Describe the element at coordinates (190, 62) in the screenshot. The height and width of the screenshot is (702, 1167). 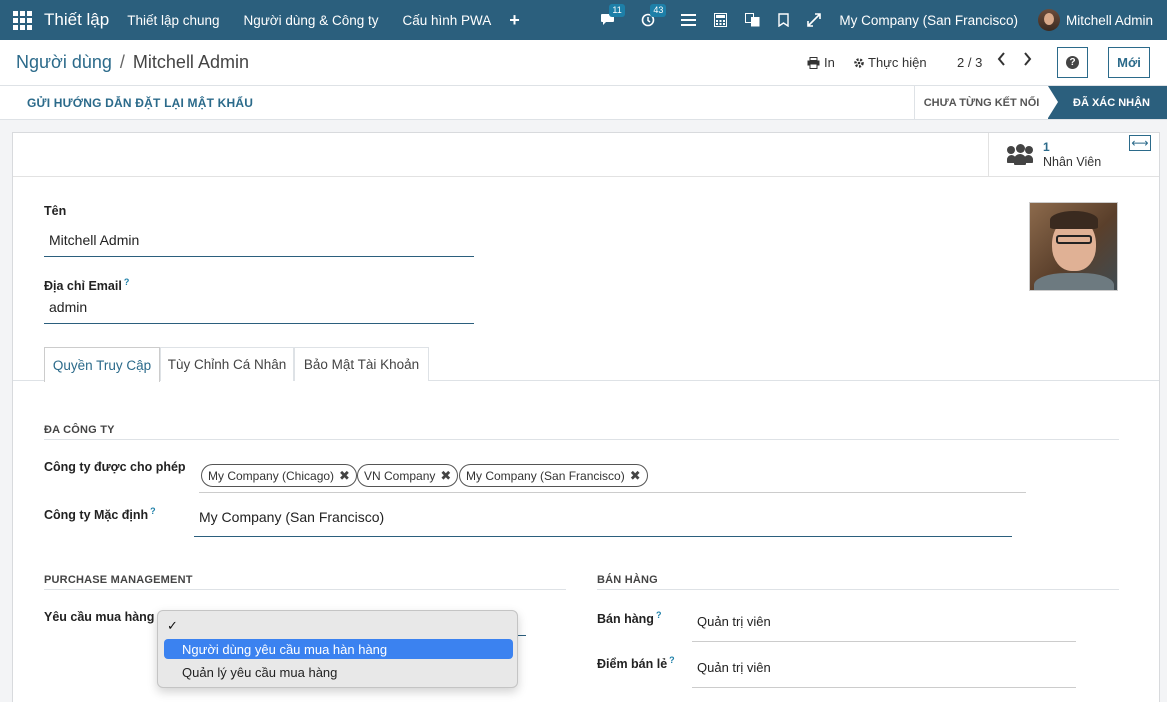
I see `breadcrumb-current: Mitchell Admin` at that location.